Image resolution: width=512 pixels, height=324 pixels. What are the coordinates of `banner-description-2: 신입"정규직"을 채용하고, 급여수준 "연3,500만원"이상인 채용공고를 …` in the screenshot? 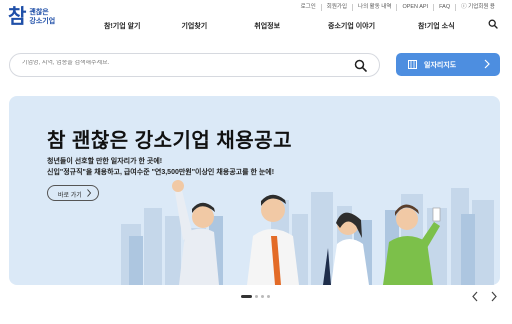 It's located at (161, 172).